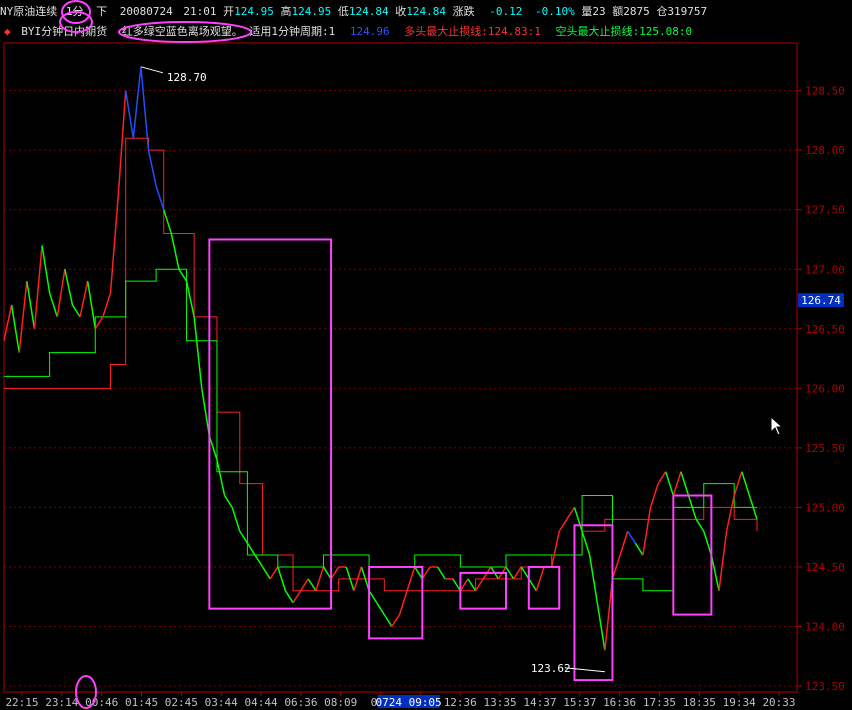 The image size is (852, 710). Describe the element at coordinates (778, 702) in the screenshot. I see `x-tick-label: 20:33` at that location.